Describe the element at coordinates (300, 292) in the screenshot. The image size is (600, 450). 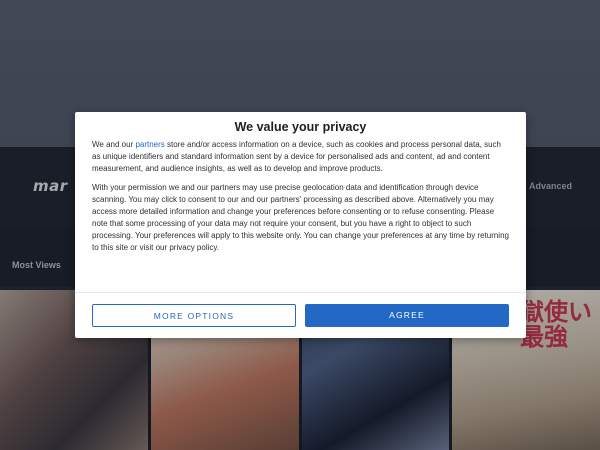
I see `dialog-divider` at that location.